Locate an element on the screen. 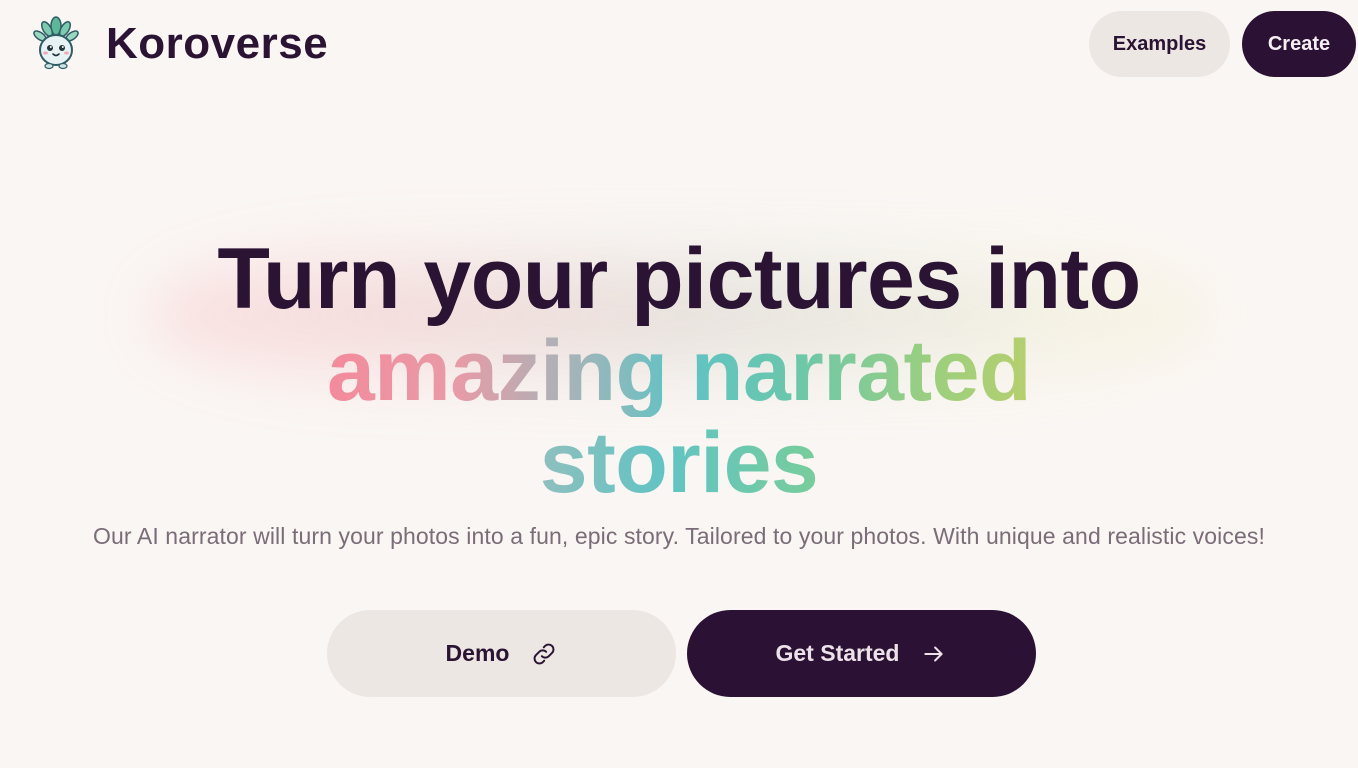  demo-button-label: Demo is located at coordinates (477, 653).